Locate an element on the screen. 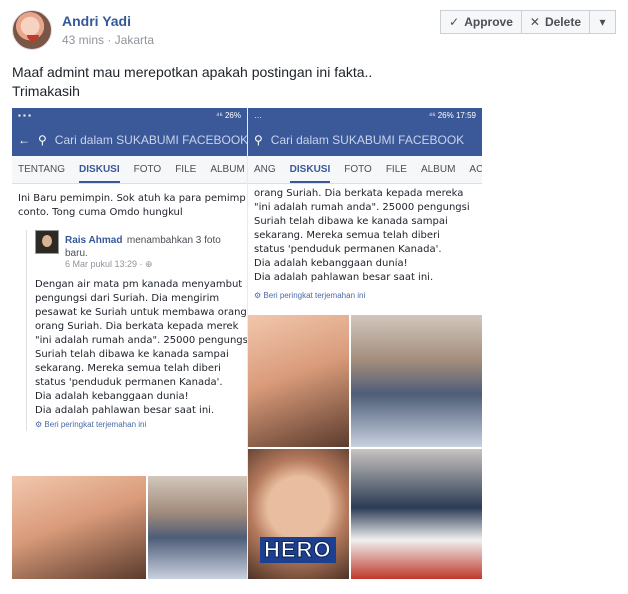 This screenshot has height=594, width=628. delete-button: ✕ Delete is located at coordinates (555, 22).